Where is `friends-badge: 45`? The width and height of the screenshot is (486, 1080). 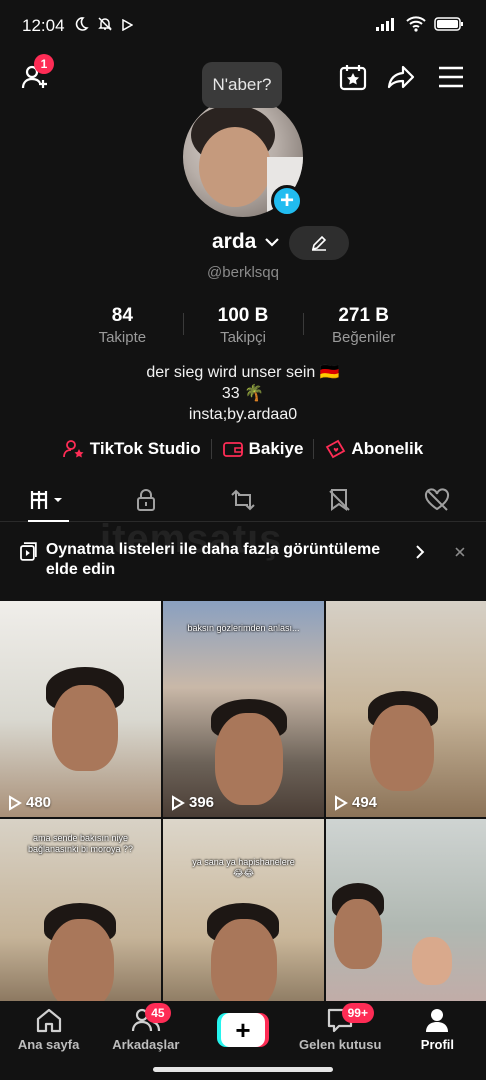 friends-badge: 45 is located at coordinates (158, 1013).